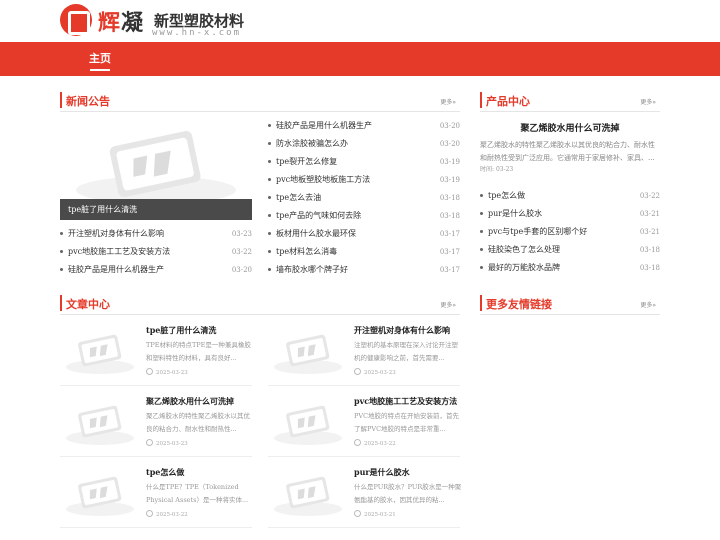 The image size is (720, 540). What do you see at coordinates (155, 21) in the screenshot?
I see `site-logo: 辉凝 新型塑胶材料 www.hn-x.com` at bounding box center [155, 21].